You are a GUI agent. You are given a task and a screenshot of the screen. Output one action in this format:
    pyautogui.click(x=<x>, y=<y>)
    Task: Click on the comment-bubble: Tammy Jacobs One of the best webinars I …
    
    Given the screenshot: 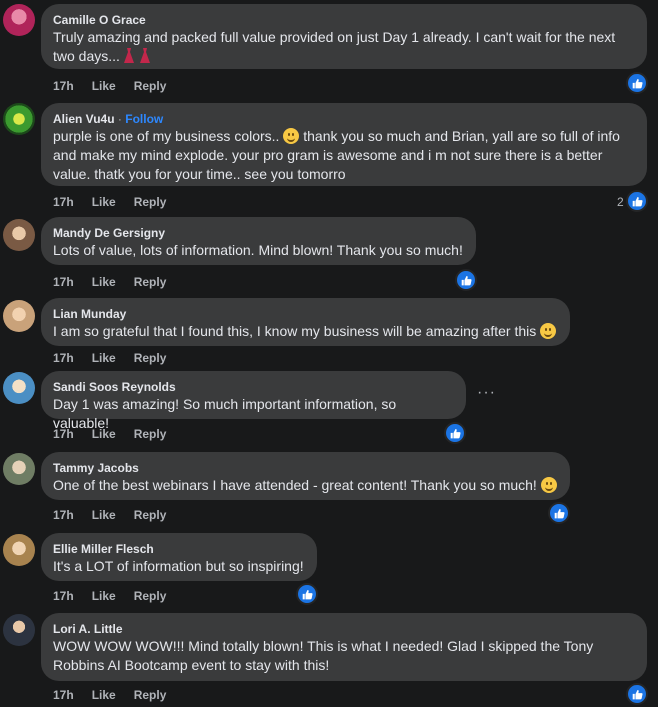 What is the action you would take?
    pyautogui.click(x=305, y=476)
    